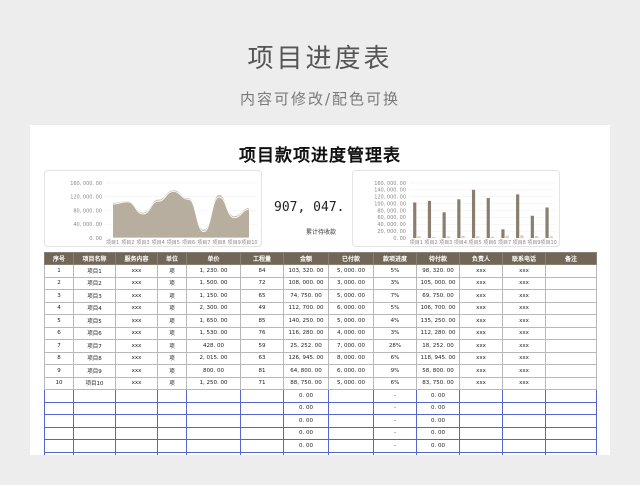 The width and height of the screenshot is (640, 485). I want to click on table-cell: 项目2, so click(94, 283).